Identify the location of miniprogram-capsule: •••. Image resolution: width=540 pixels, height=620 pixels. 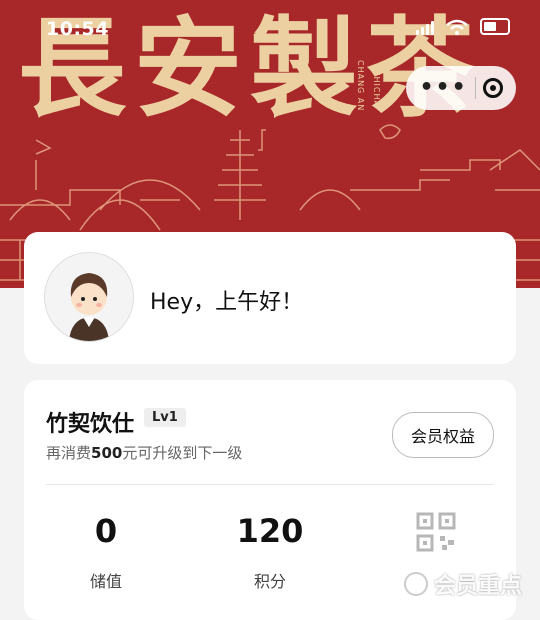
(461, 88).